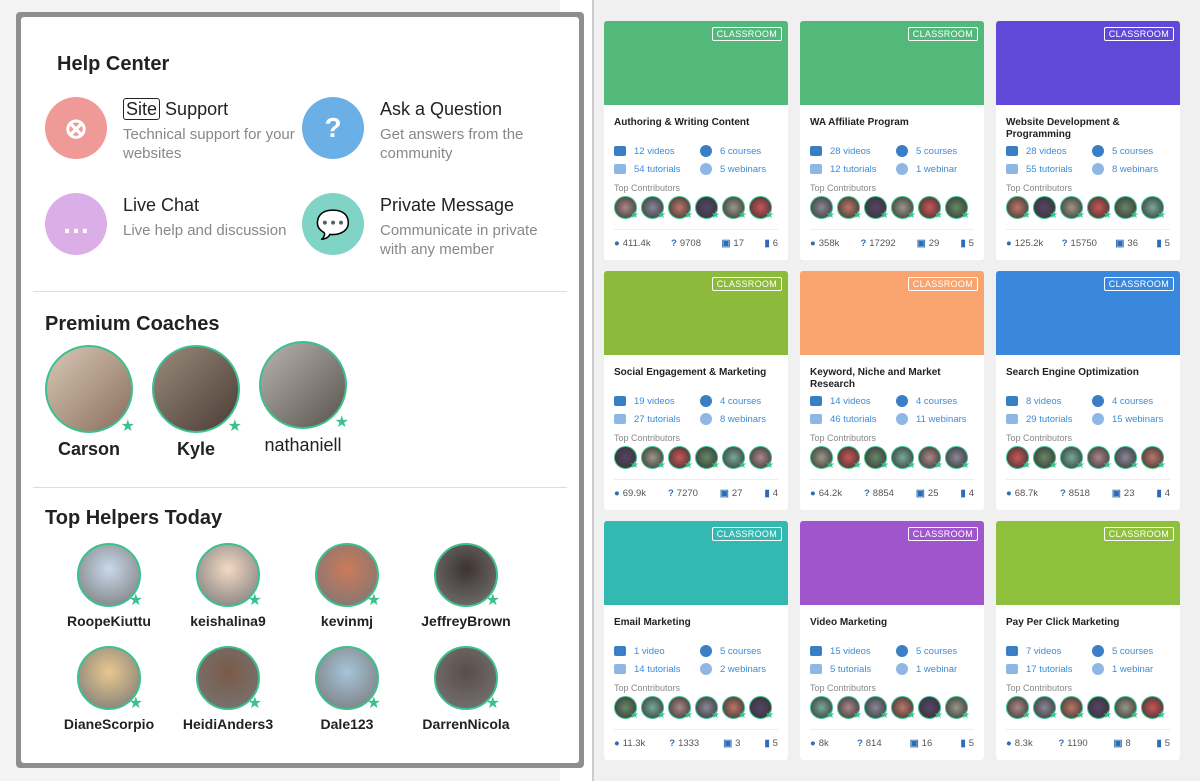 The width and height of the screenshot is (1200, 781). I want to click on count-videos: 19 videos, so click(657, 401).